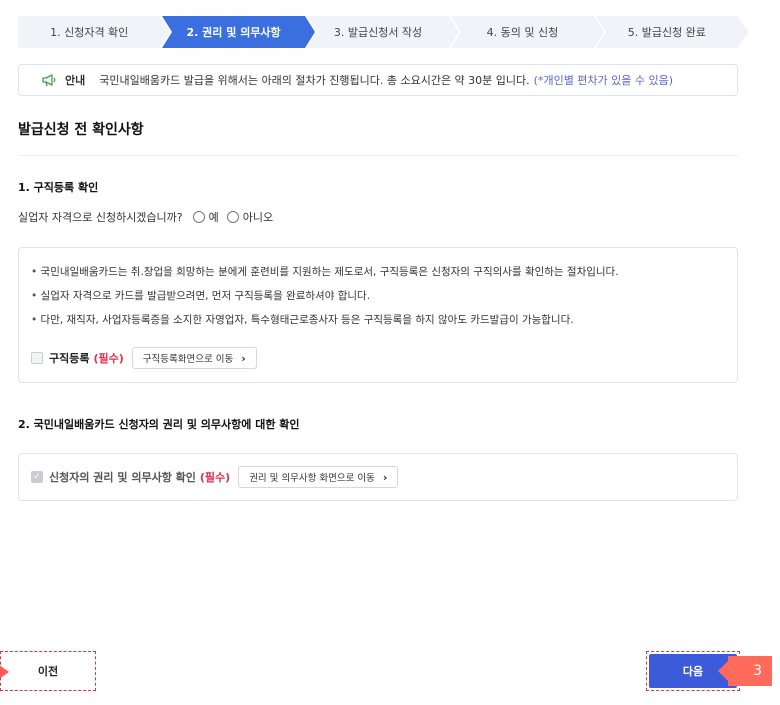 This screenshot has height=705, width=780. I want to click on section2-title: 2. 국민내일배움카드 신청자의 권리 및 의무사항에 대한 확인, so click(159, 424).